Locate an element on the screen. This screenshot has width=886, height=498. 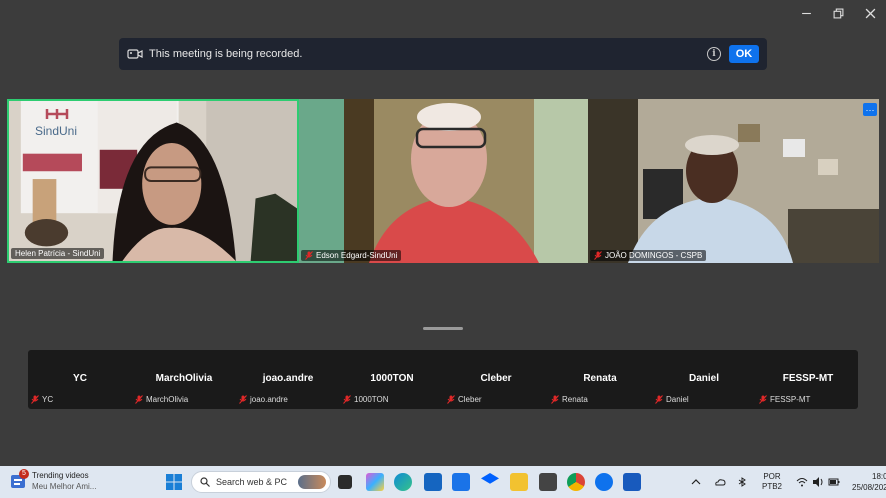
dropbox-icon is located at coordinates (490, 478).